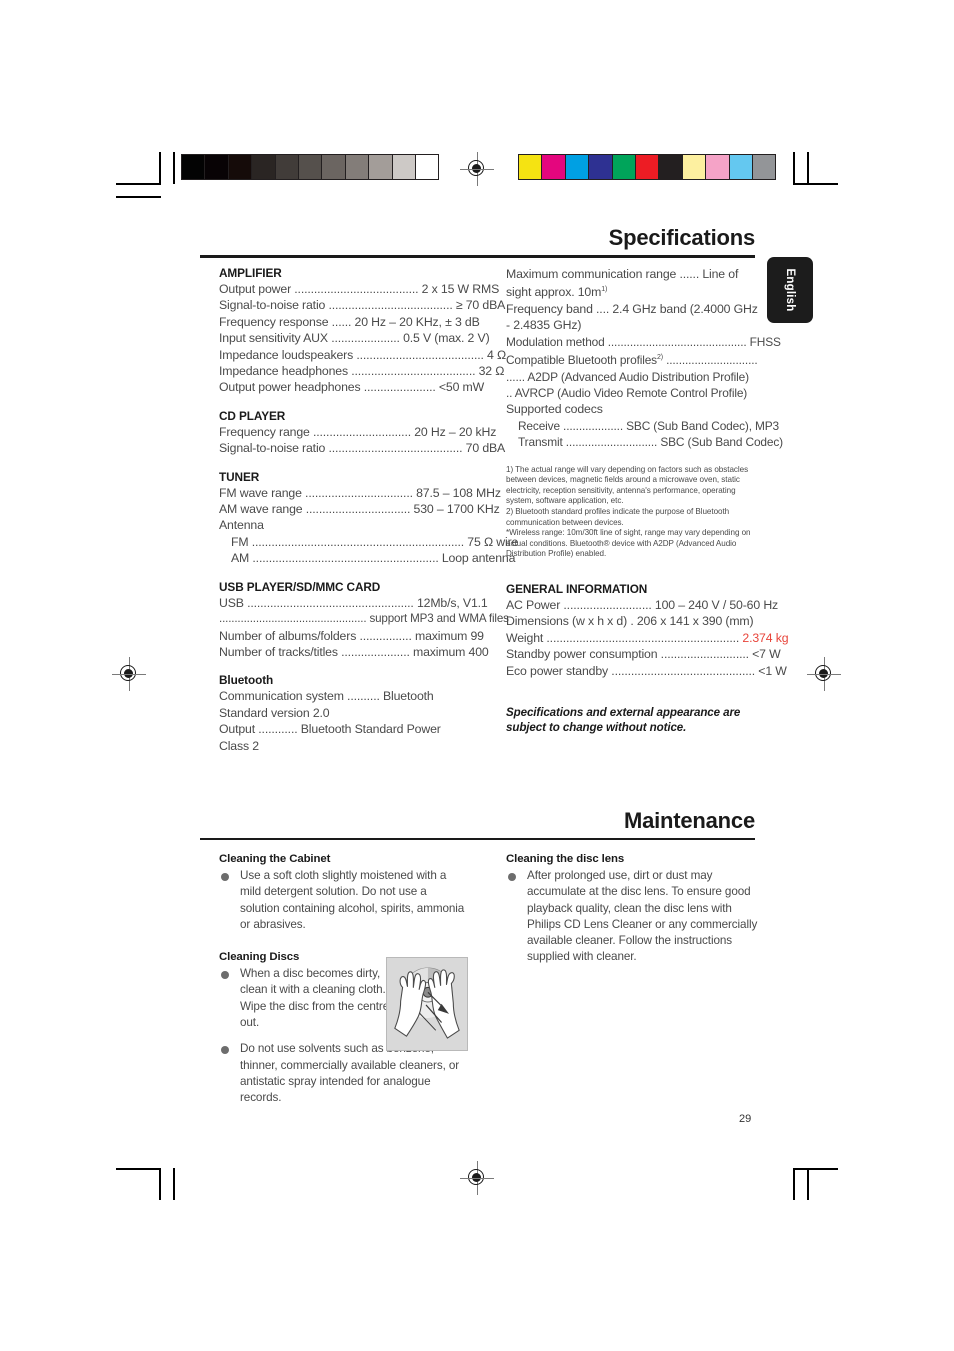  I want to click on color-calibration-bar, so click(647, 167).